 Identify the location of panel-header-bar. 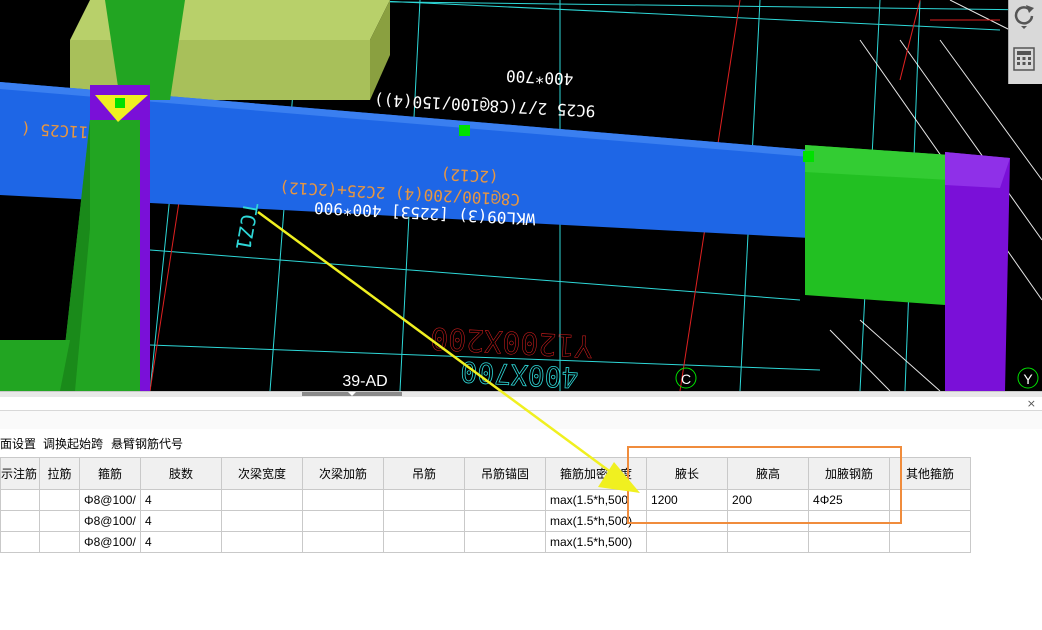
(521, 420).